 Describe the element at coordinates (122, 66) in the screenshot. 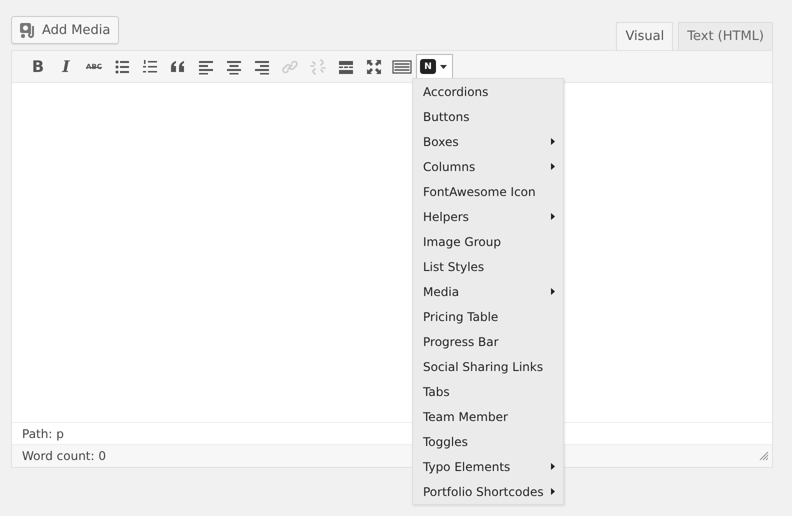

I see `bulleted-list-icon` at that location.